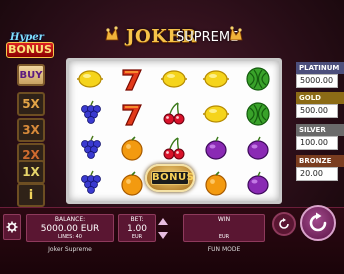 The image size is (344, 274). What do you see at coordinates (320, 161) in the screenshot?
I see `jackpot-bronze-label: BRONZE` at bounding box center [320, 161].